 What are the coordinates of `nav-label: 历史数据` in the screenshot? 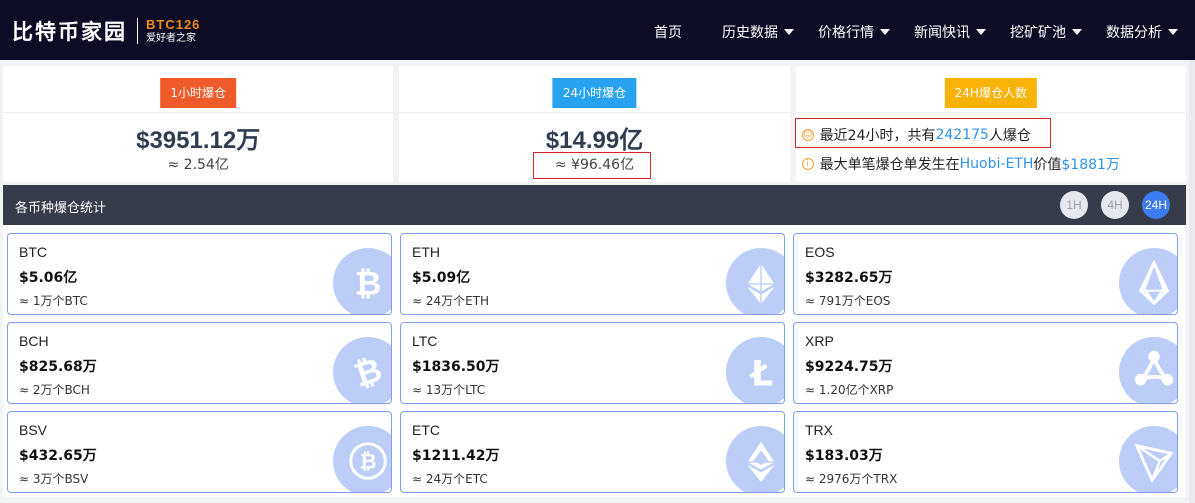 It's located at (750, 33).